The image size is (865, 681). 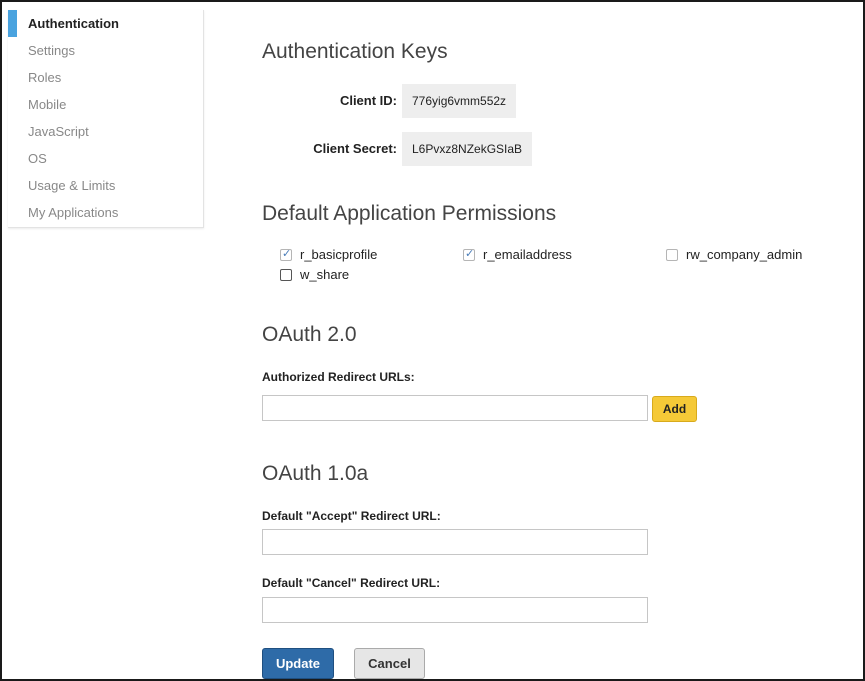 What do you see at coordinates (105, 158) in the screenshot?
I see `sidebar-item-os: OS` at bounding box center [105, 158].